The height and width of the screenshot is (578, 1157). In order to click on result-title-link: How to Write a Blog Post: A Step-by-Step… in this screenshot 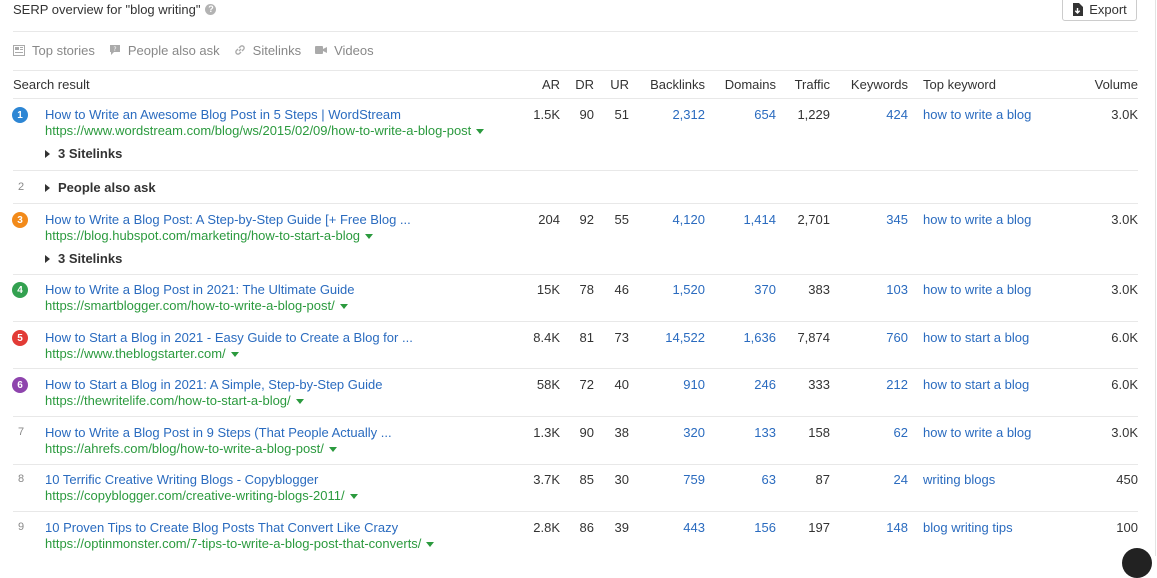, I will do `click(228, 219)`.